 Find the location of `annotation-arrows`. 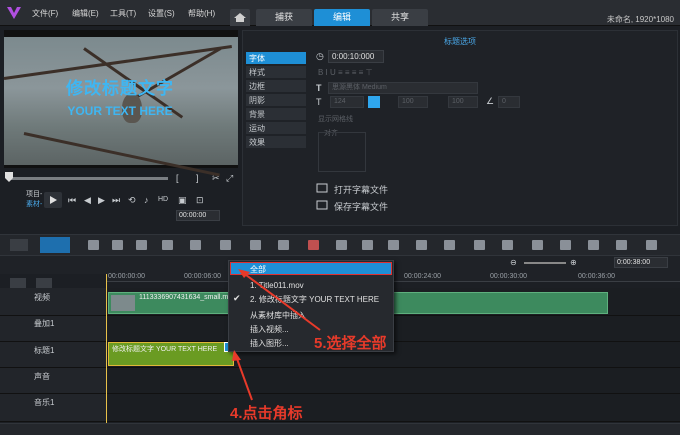

annotation-arrows is located at coordinates (276, 335).